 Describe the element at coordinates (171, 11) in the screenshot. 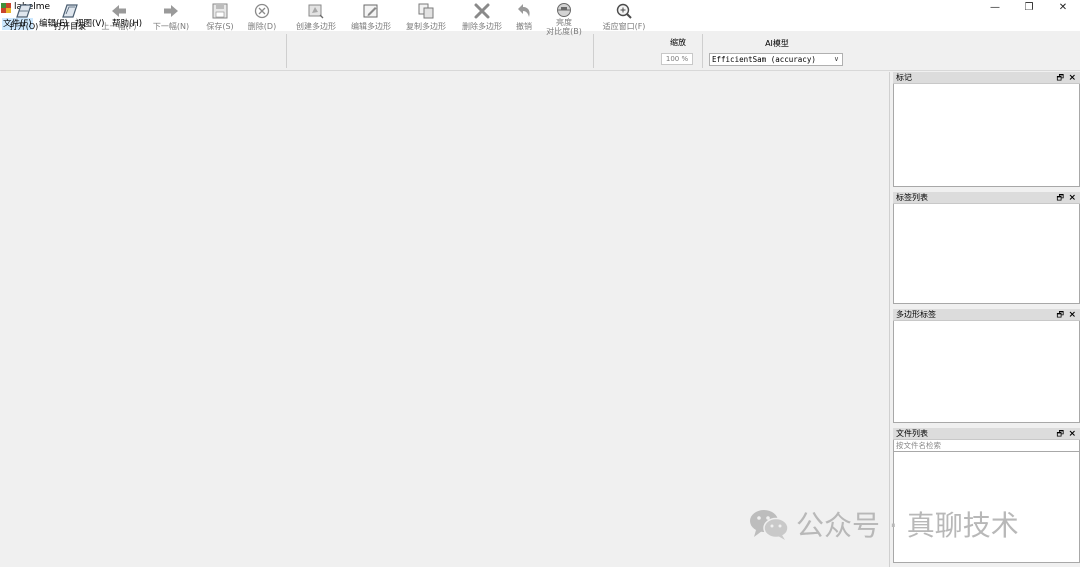

I see `arrow-right-icon` at that location.